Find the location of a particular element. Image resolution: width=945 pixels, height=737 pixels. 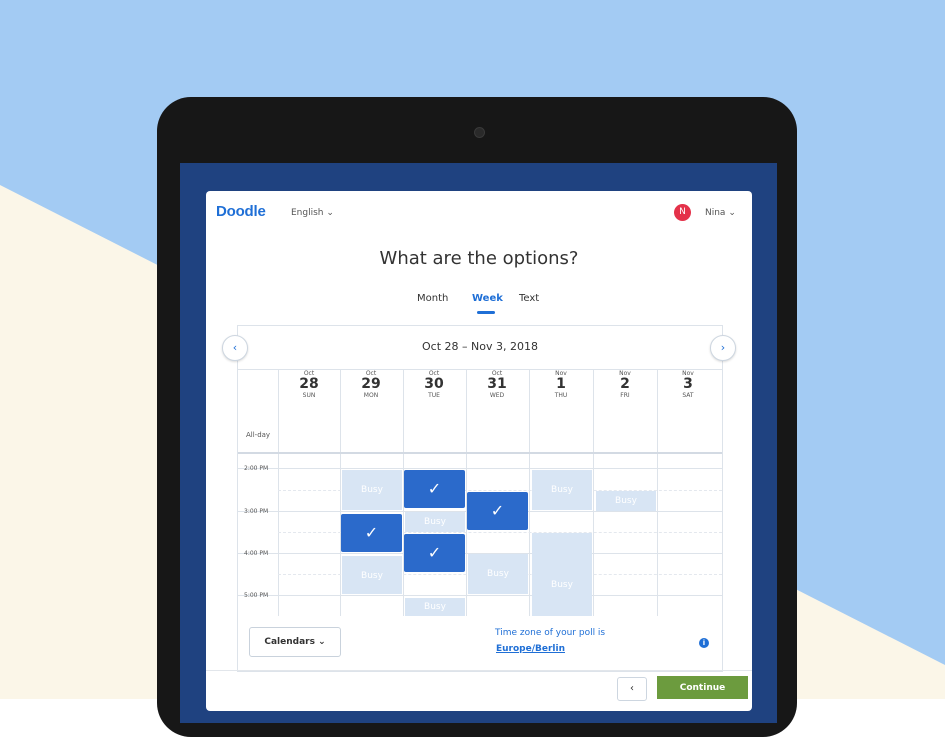

day-header-thu: Nov 1 THU is located at coordinates (561, 384).